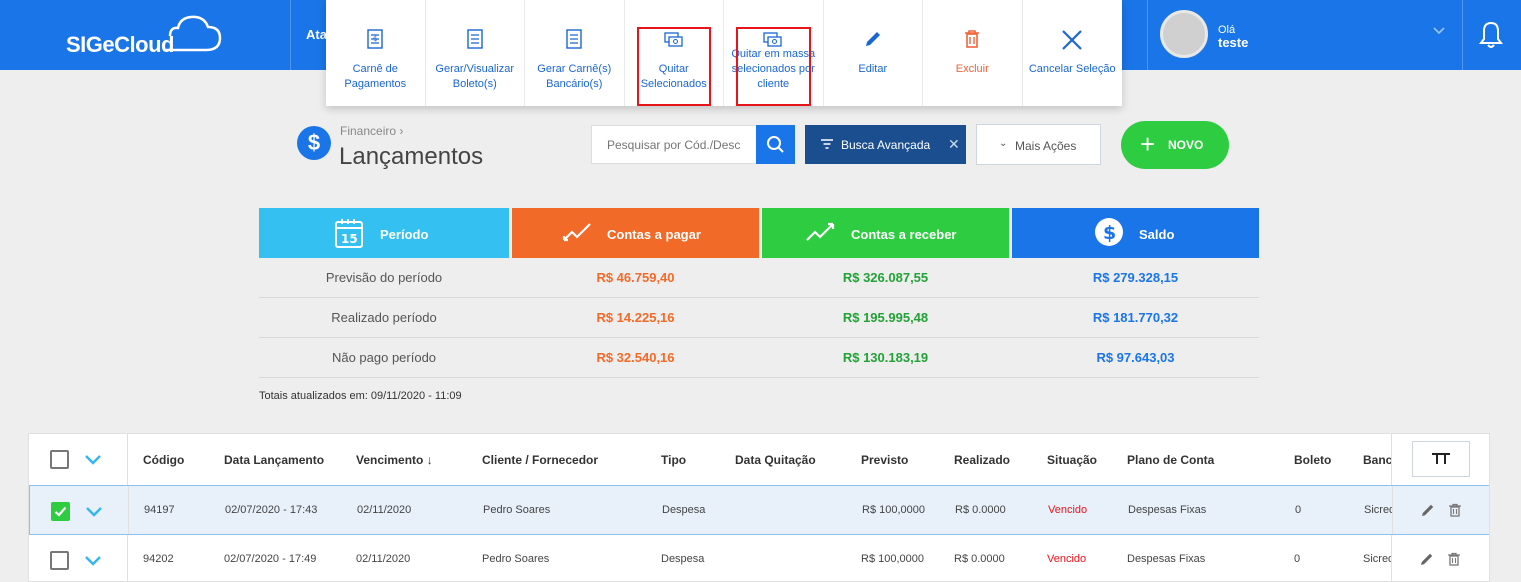 Image resolution: width=1521 pixels, height=582 pixels. Describe the element at coordinates (1312, 460) in the screenshot. I see `column-header-boleto: Boleto` at that location.